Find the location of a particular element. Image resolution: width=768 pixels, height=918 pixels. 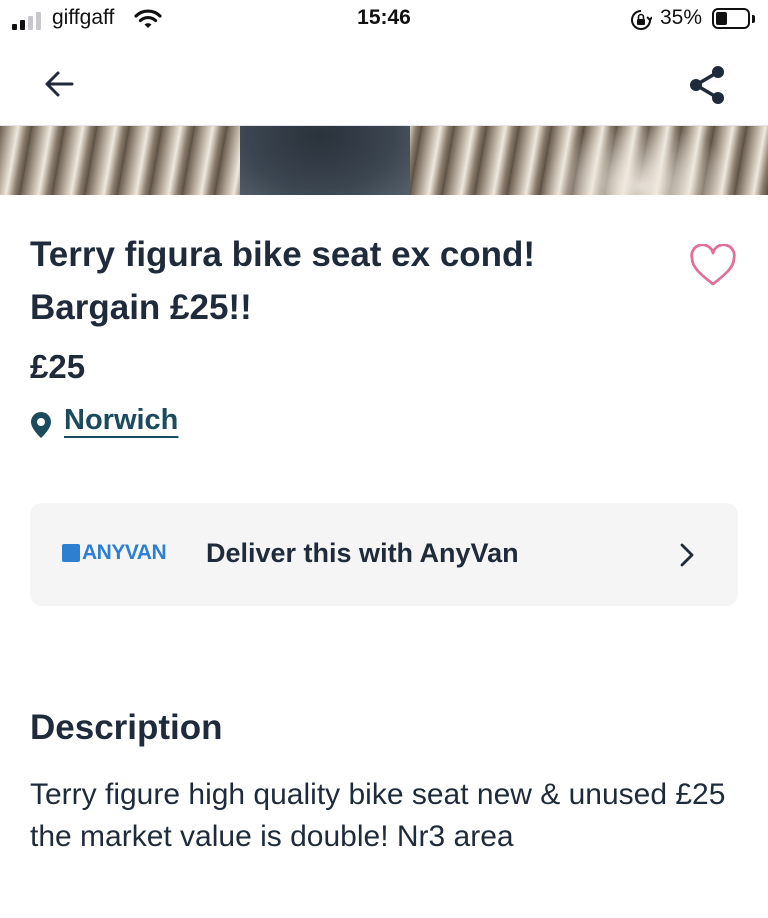

location-link: Norwich is located at coordinates (121, 420).